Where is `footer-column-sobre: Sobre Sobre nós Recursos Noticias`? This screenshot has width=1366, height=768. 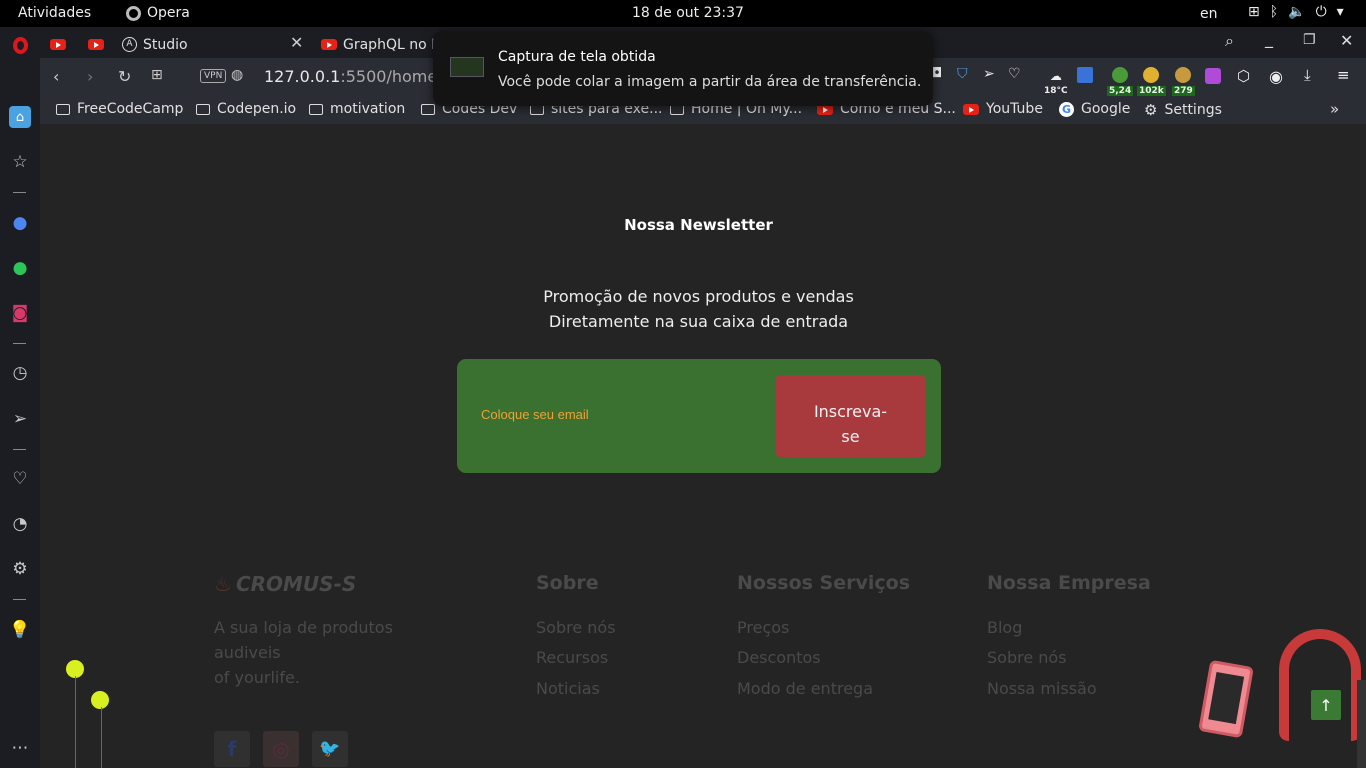
footer-column-sobre: Sobre Sobre nós Recursos Noticias is located at coordinates (576, 635).